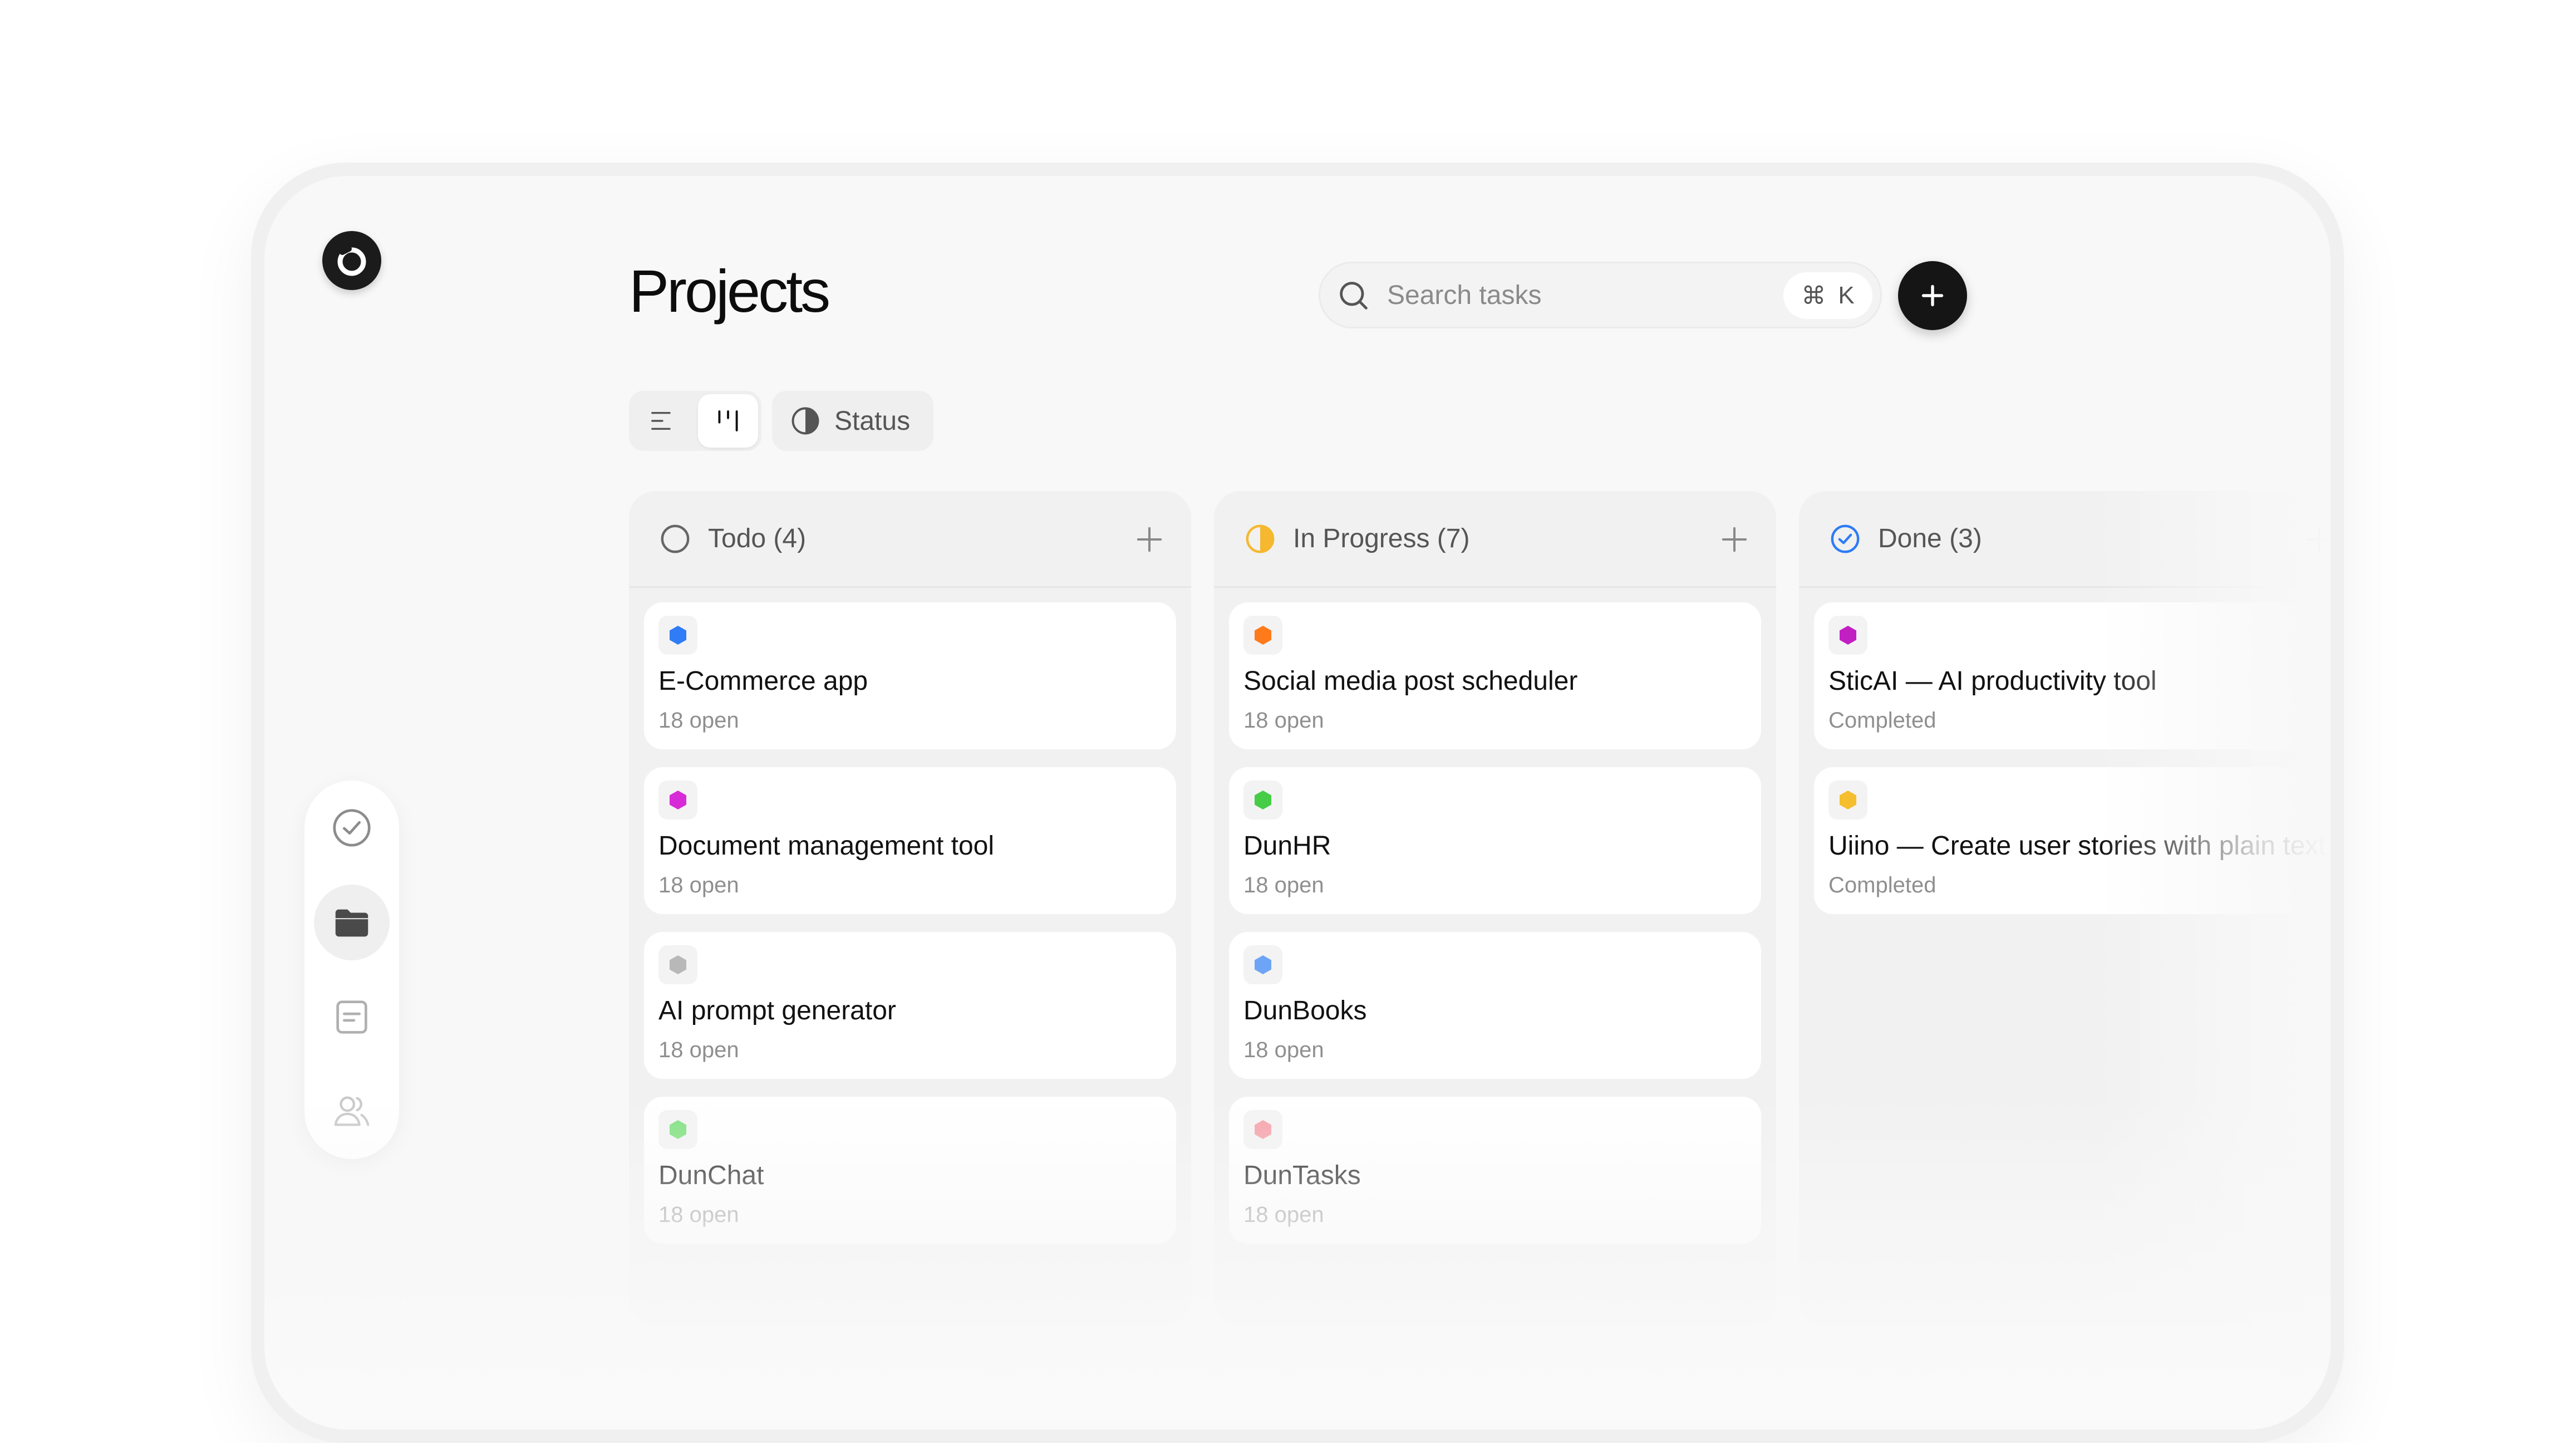  Describe the element at coordinates (1410, 681) in the screenshot. I see `project-title: Social media post scheduler` at that location.